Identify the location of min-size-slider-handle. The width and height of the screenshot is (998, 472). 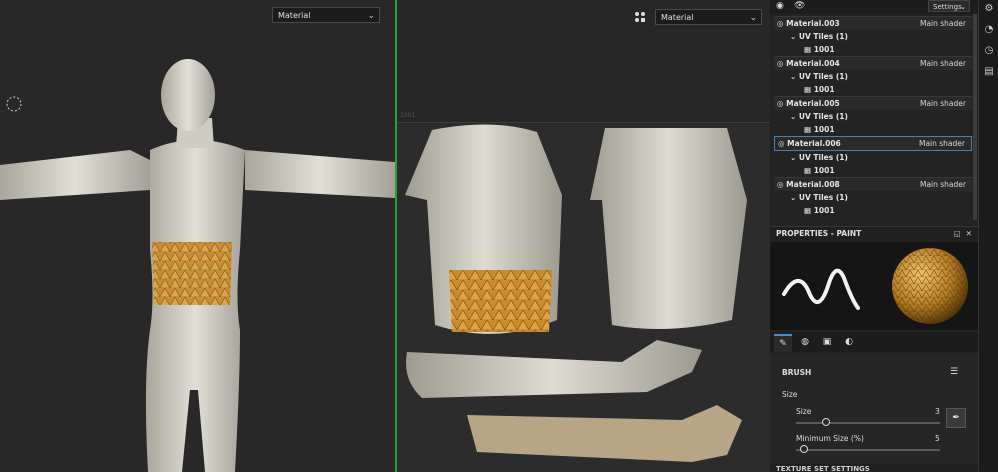
(804, 449).